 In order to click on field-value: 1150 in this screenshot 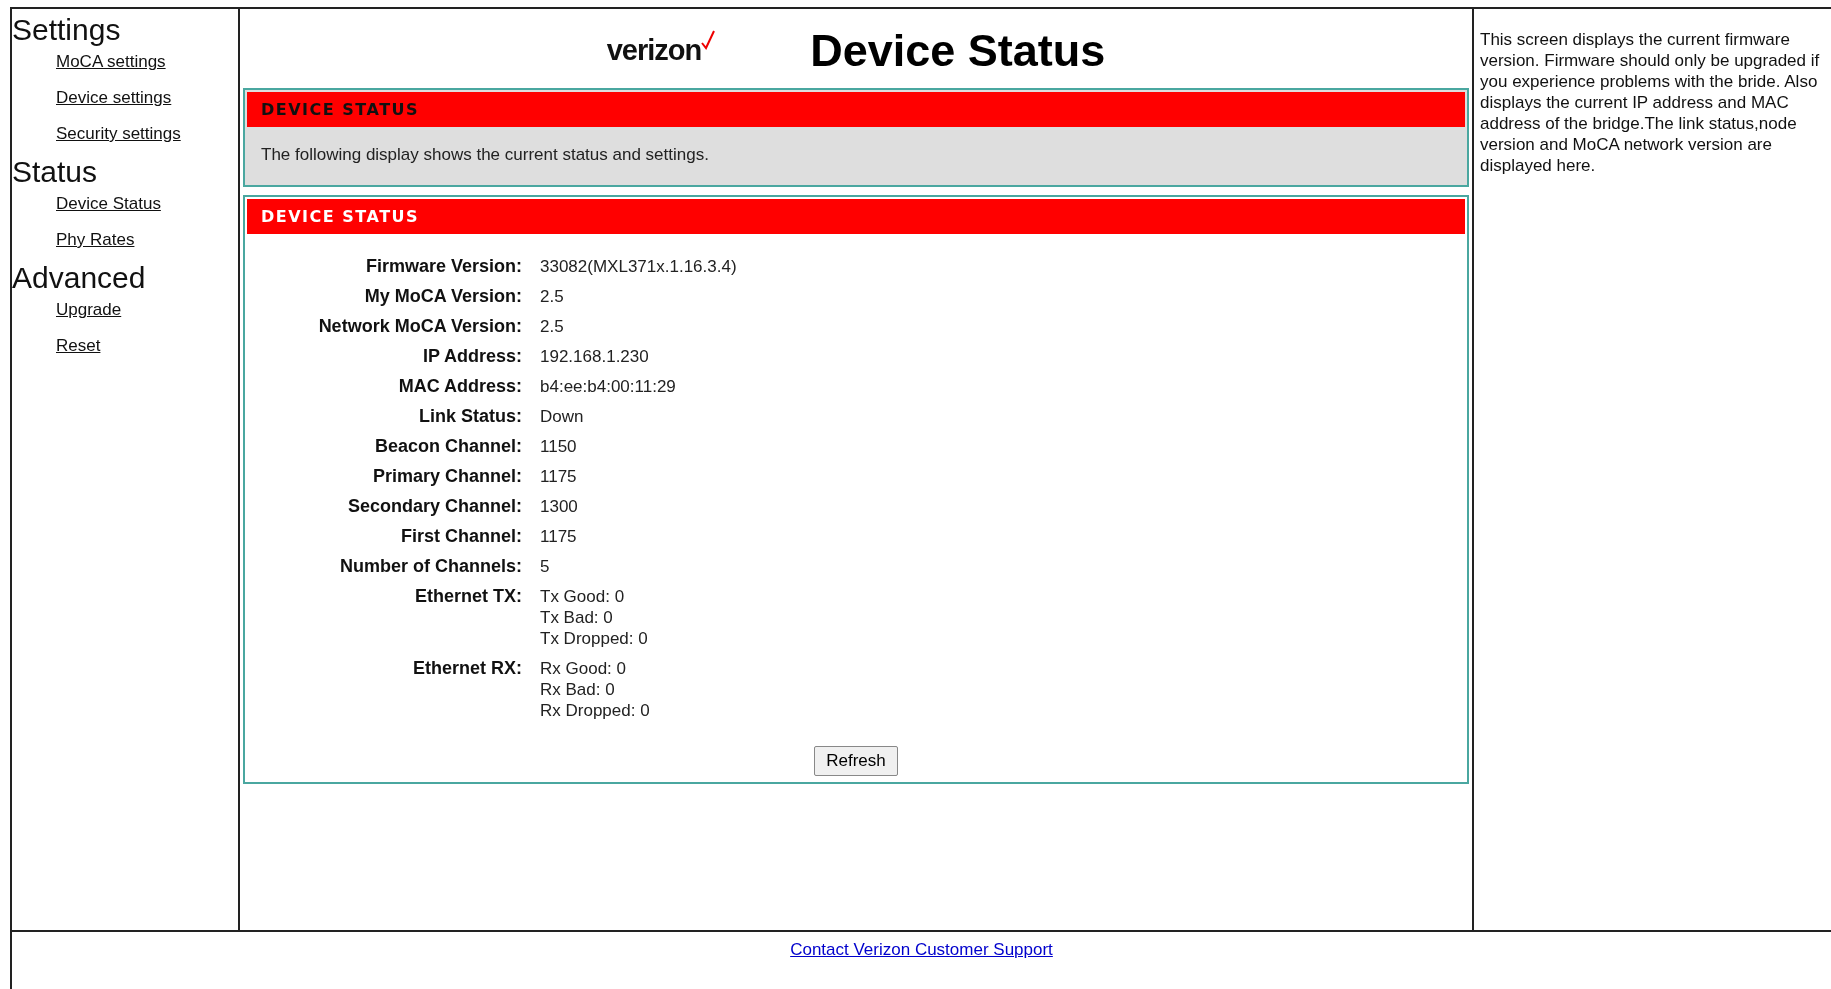, I will do `click(558, 446)`.